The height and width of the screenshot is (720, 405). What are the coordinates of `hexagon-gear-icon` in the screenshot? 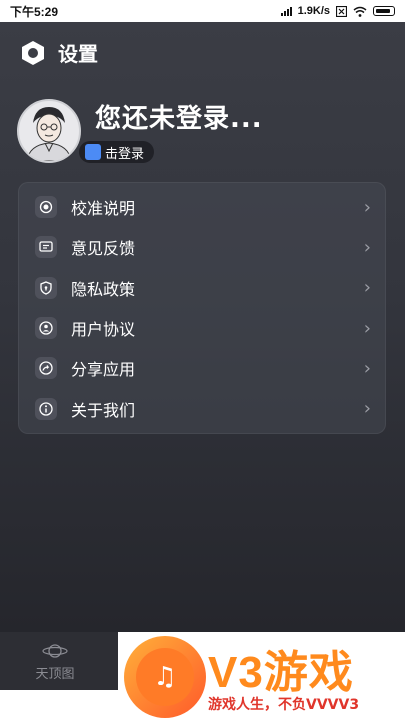 It's located at (33, 52).